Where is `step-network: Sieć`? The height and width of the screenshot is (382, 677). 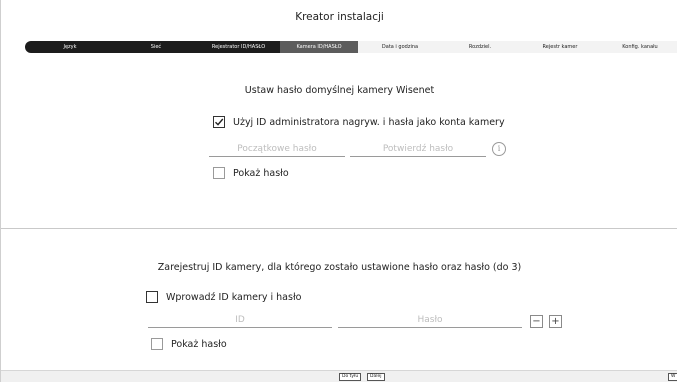
step-network: Sieć is located at coordinates (156, 47).